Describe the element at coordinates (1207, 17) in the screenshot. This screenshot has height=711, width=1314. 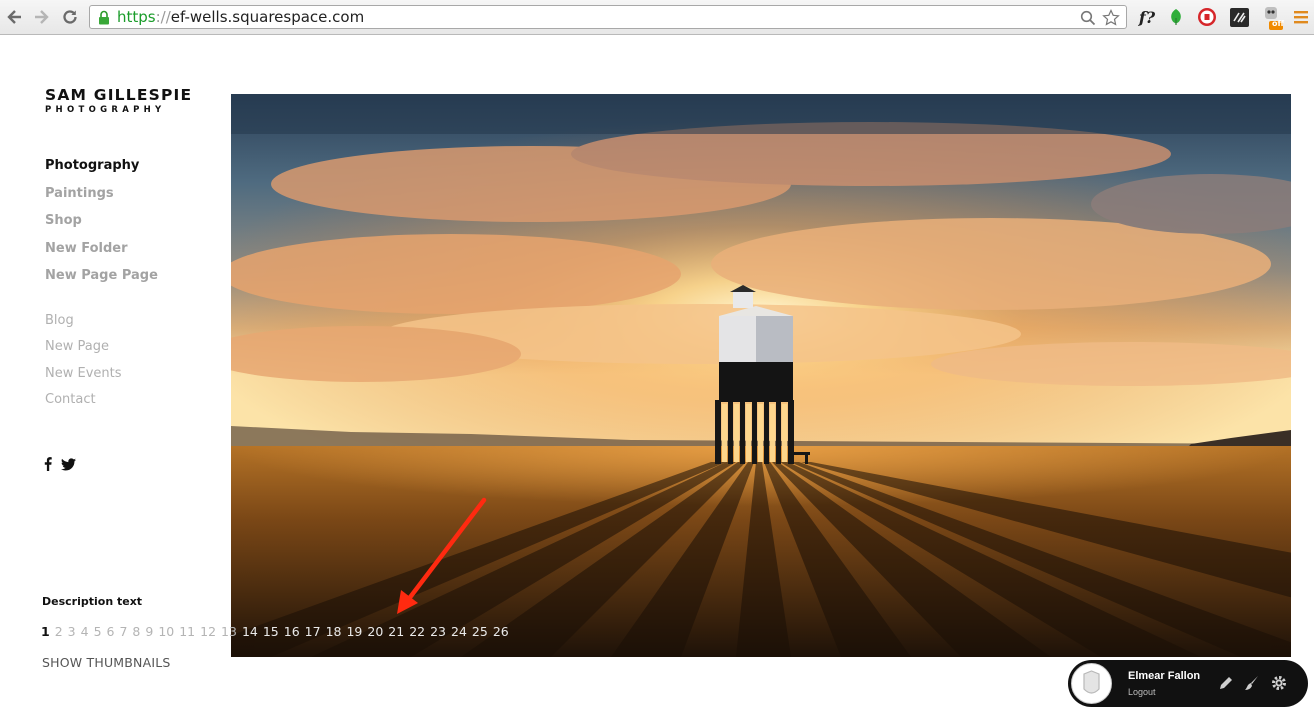
I see `adblock-icon` at that location.